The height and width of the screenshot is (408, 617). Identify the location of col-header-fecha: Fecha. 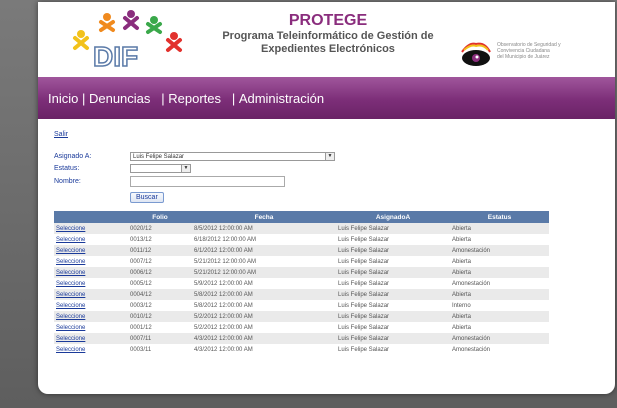
(264, 217).